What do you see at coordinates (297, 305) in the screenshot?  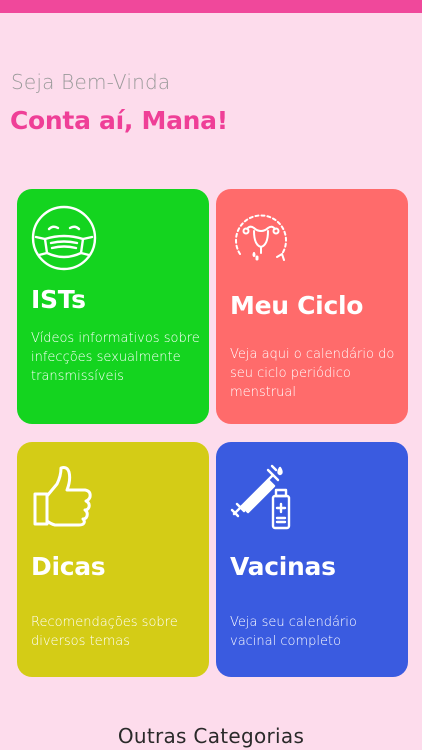 I see `card-meu-ciclo-title: Meu Ciclo` at bounding box center [297, 305].